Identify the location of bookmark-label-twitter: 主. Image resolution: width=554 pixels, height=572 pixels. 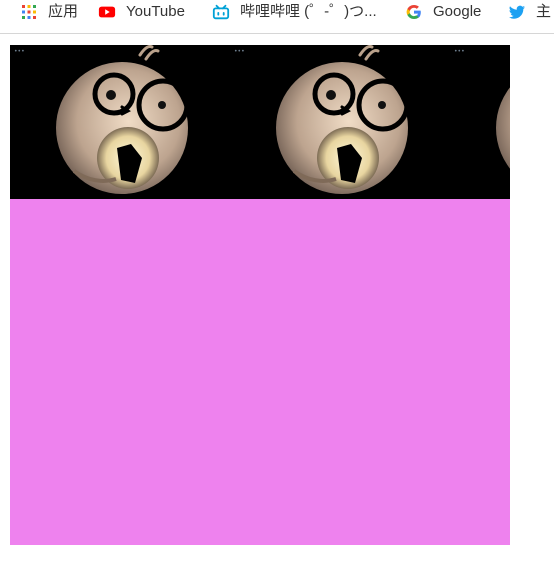
(544, 11).